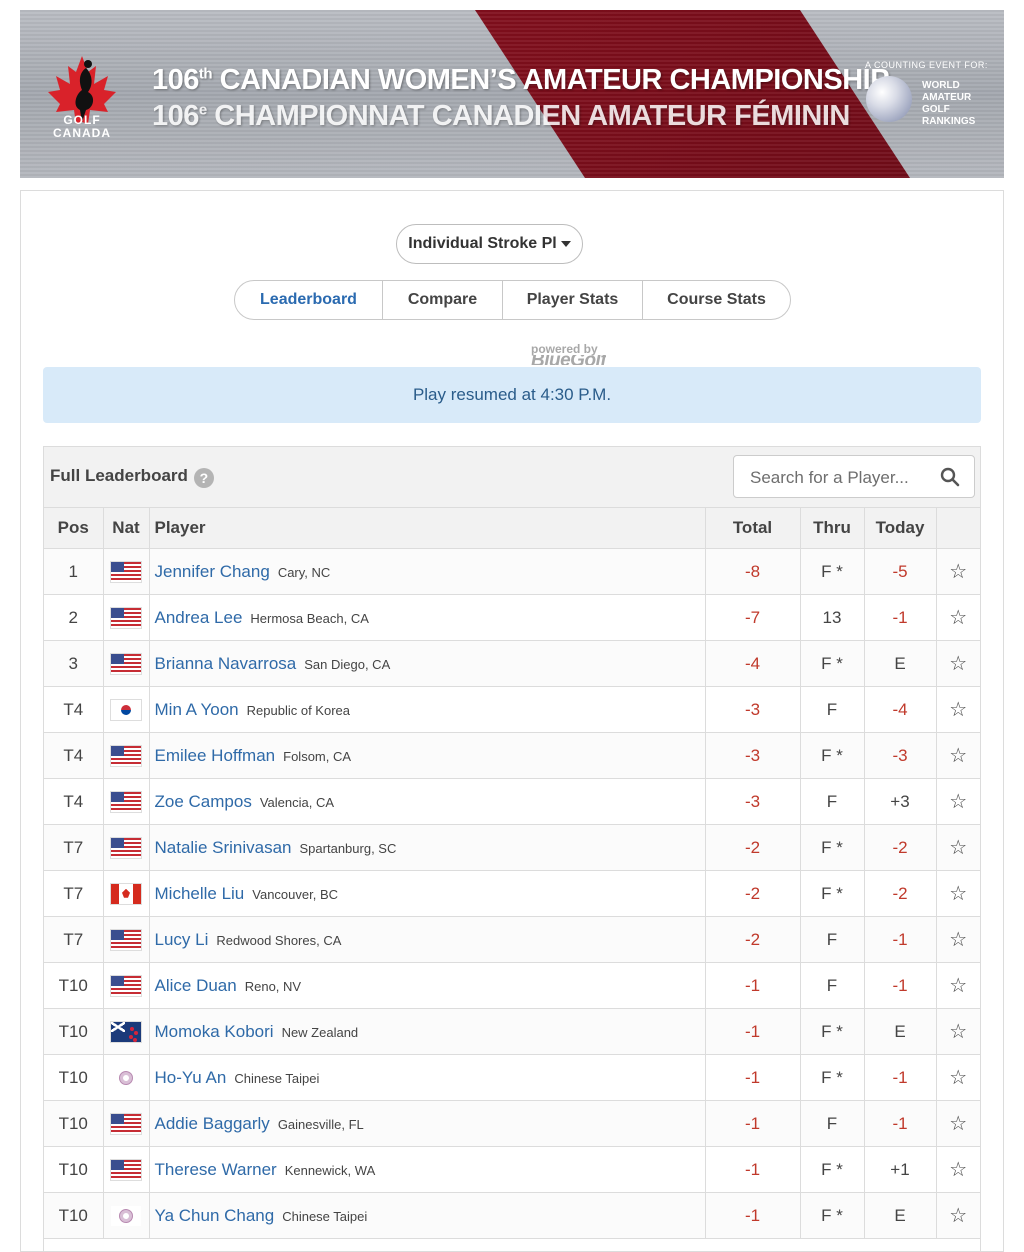 The width and height of the screenshot is (1024, 1252). I want to click on tab-leaderboard: Leaderboard, so click(308, 300).